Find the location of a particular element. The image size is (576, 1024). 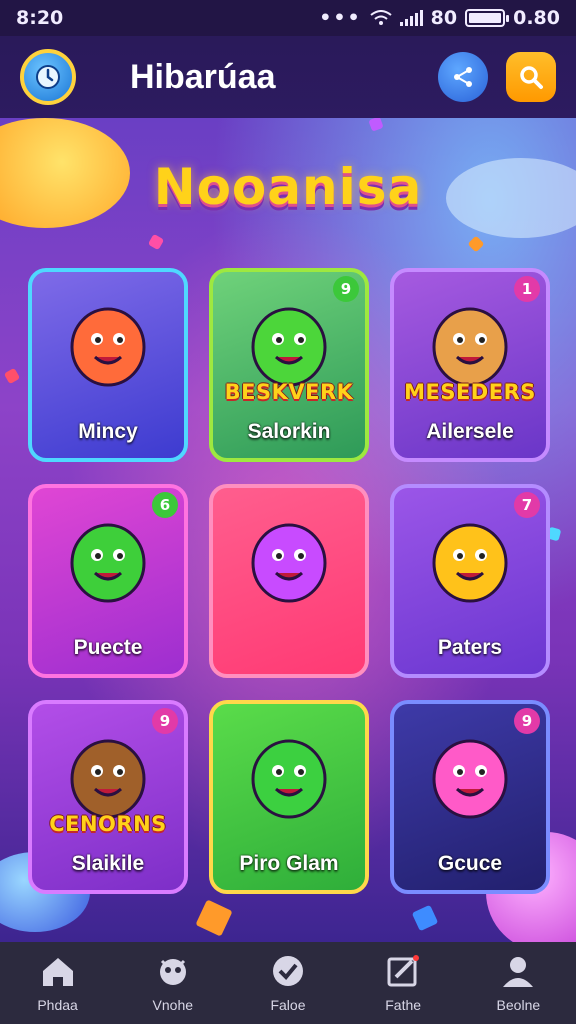

game-card-label: Paters is located at coordinates (470, 647).